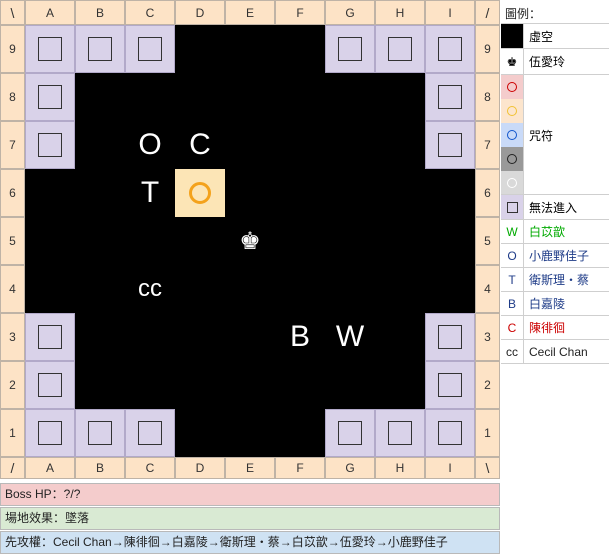 The height and width of the screenshot is (555, 610). What do you see at coordinates (150, 385) in the screenshot?
I see `void-cell-c2` at bounding box center [150, 385].